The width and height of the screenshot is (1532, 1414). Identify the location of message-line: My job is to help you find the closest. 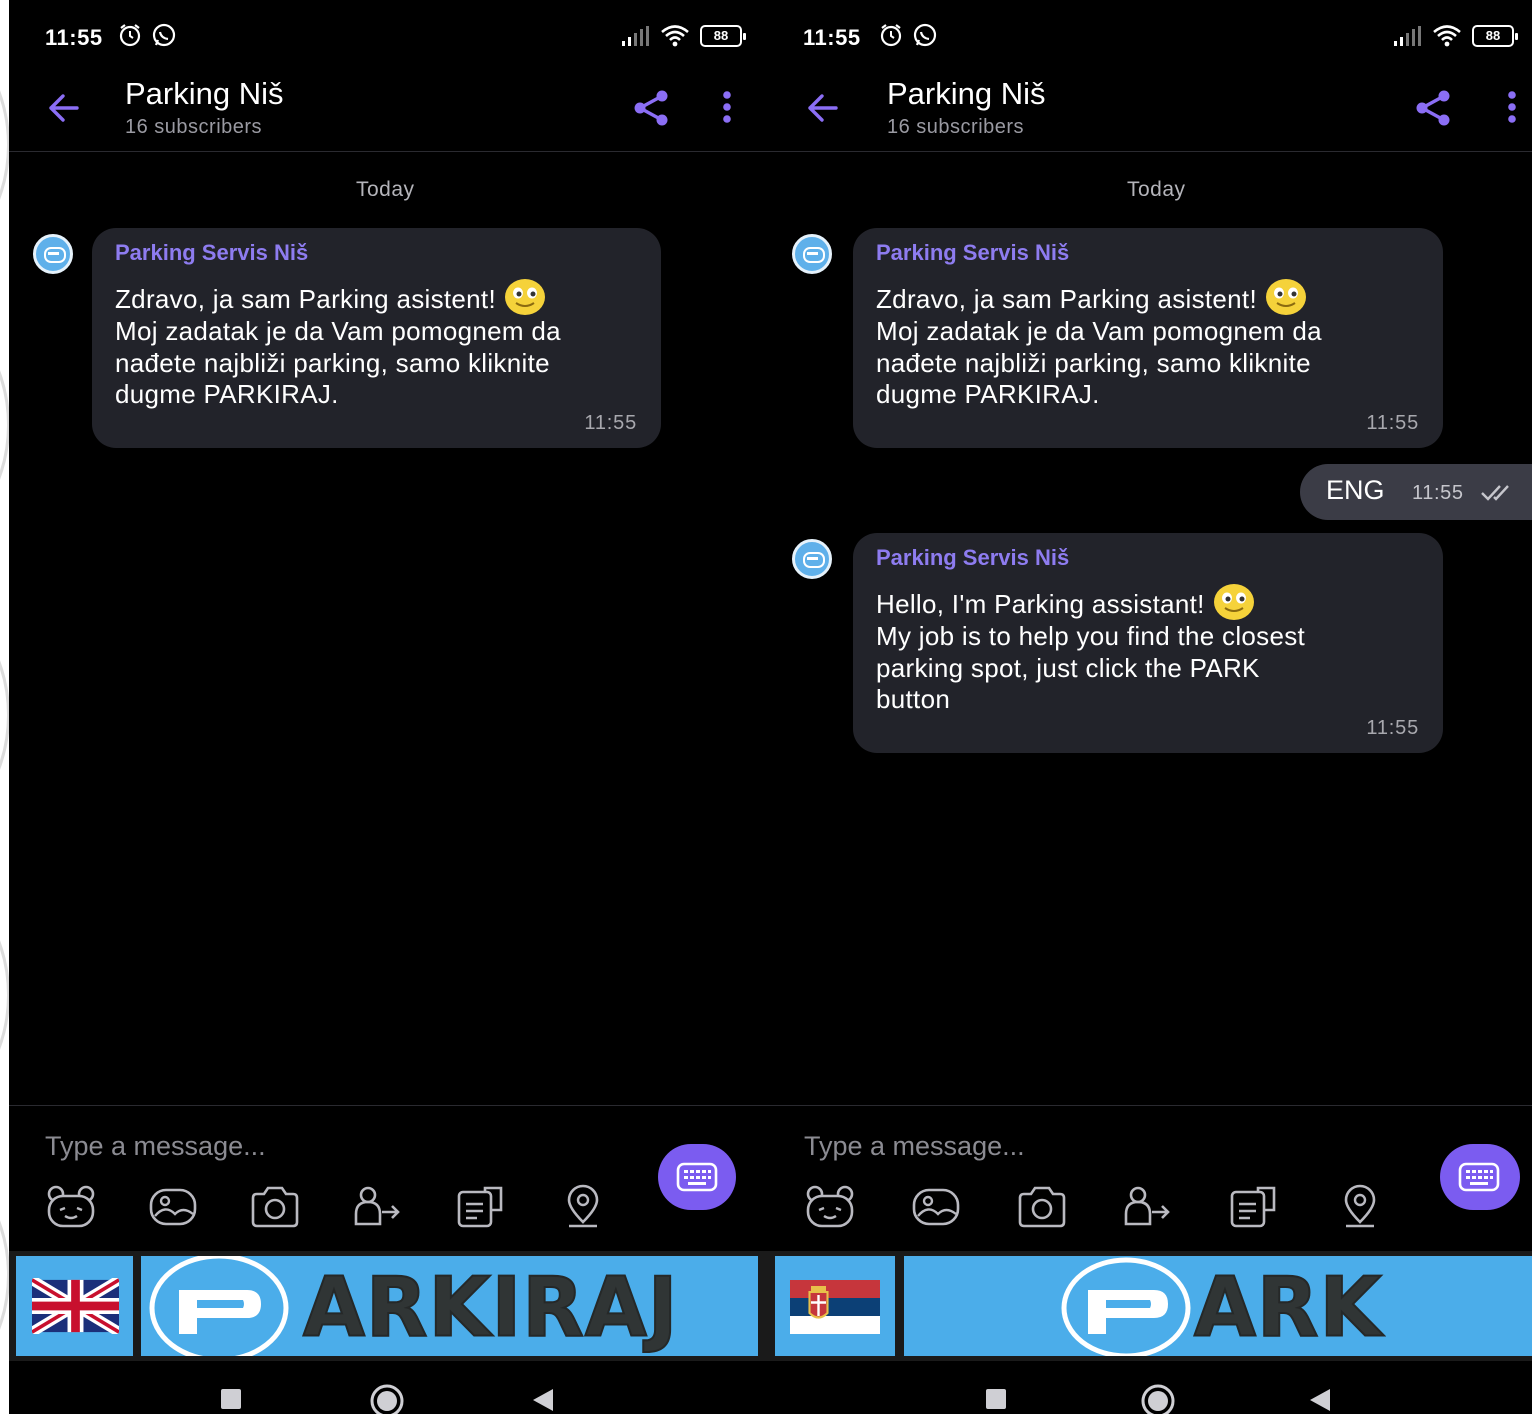
(1091, 636).